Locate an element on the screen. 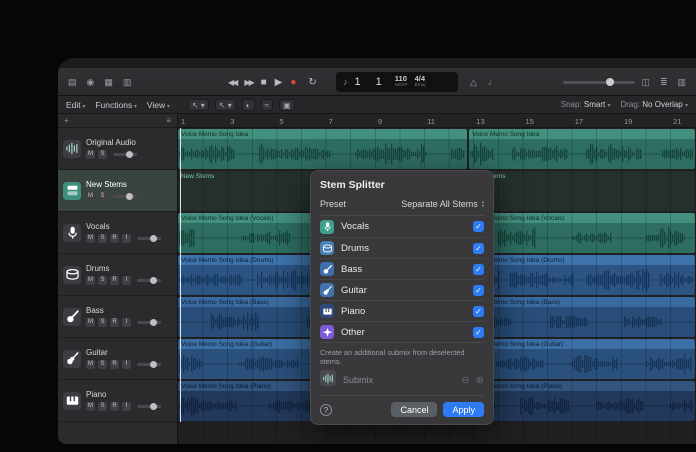 This screenshot has height=452, width=696. add-track-button: + is located at coordinates (66, 120).